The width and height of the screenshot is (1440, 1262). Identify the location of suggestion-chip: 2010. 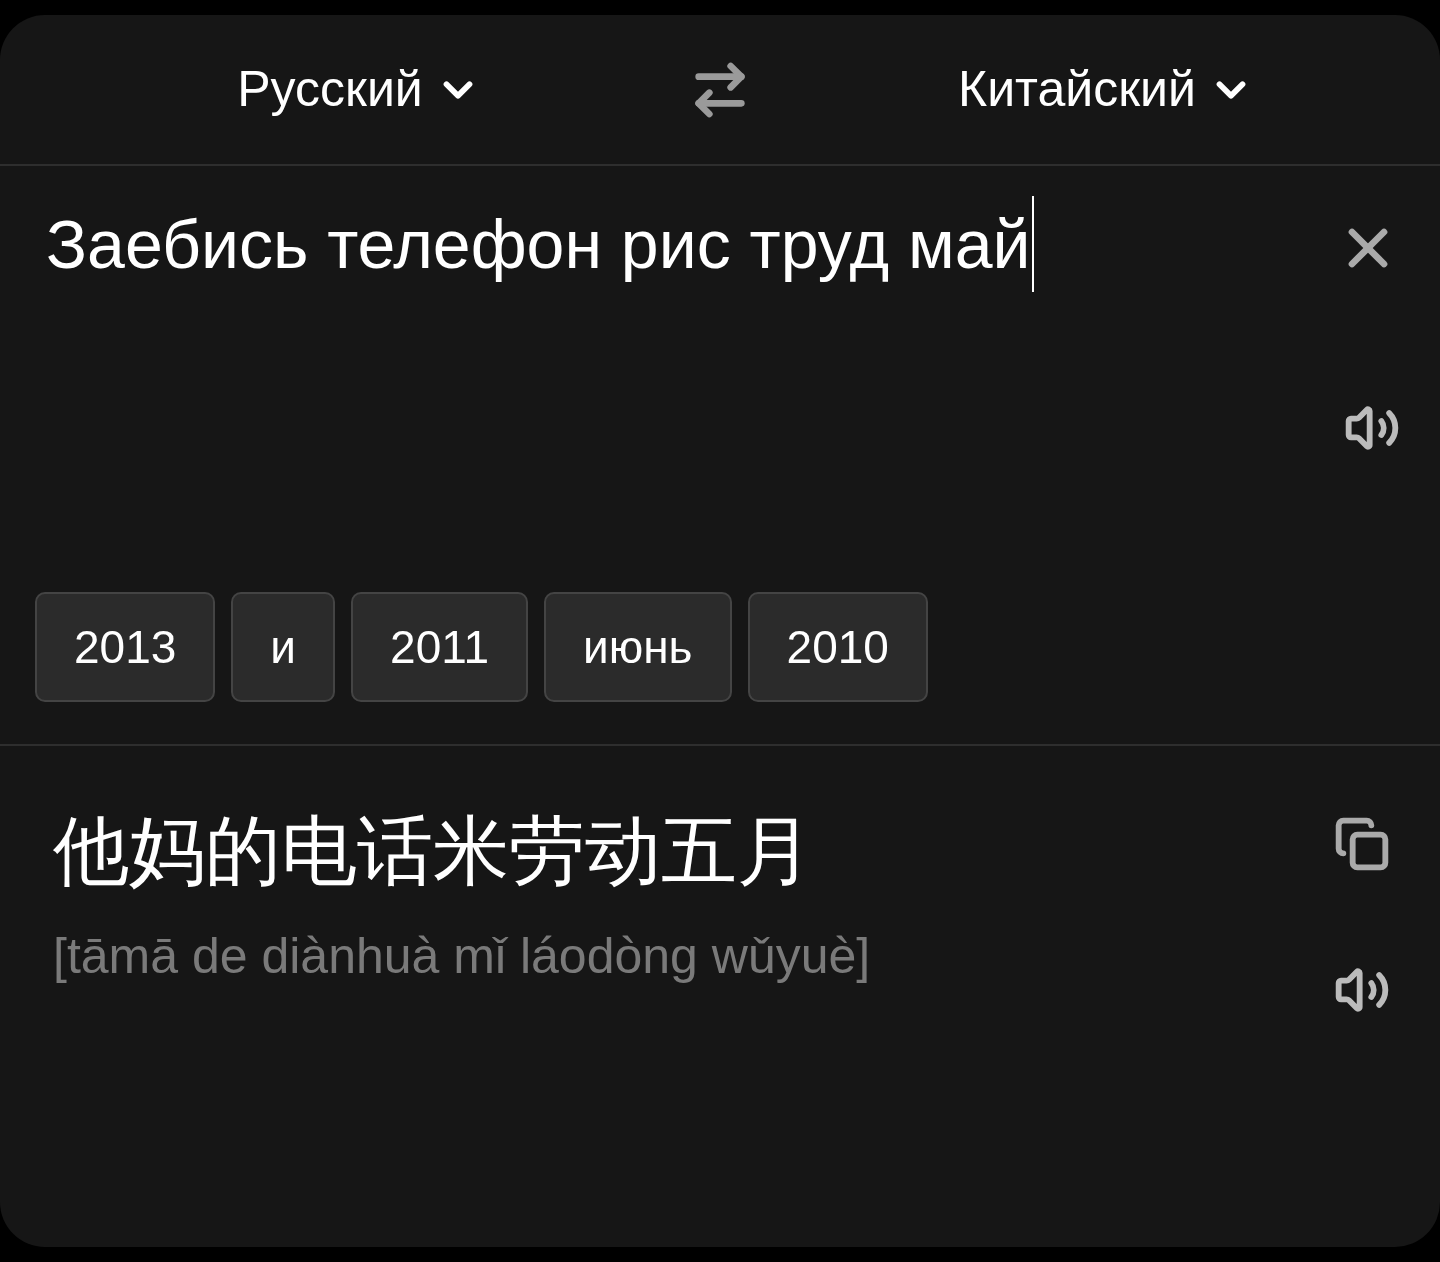
(837, 647).